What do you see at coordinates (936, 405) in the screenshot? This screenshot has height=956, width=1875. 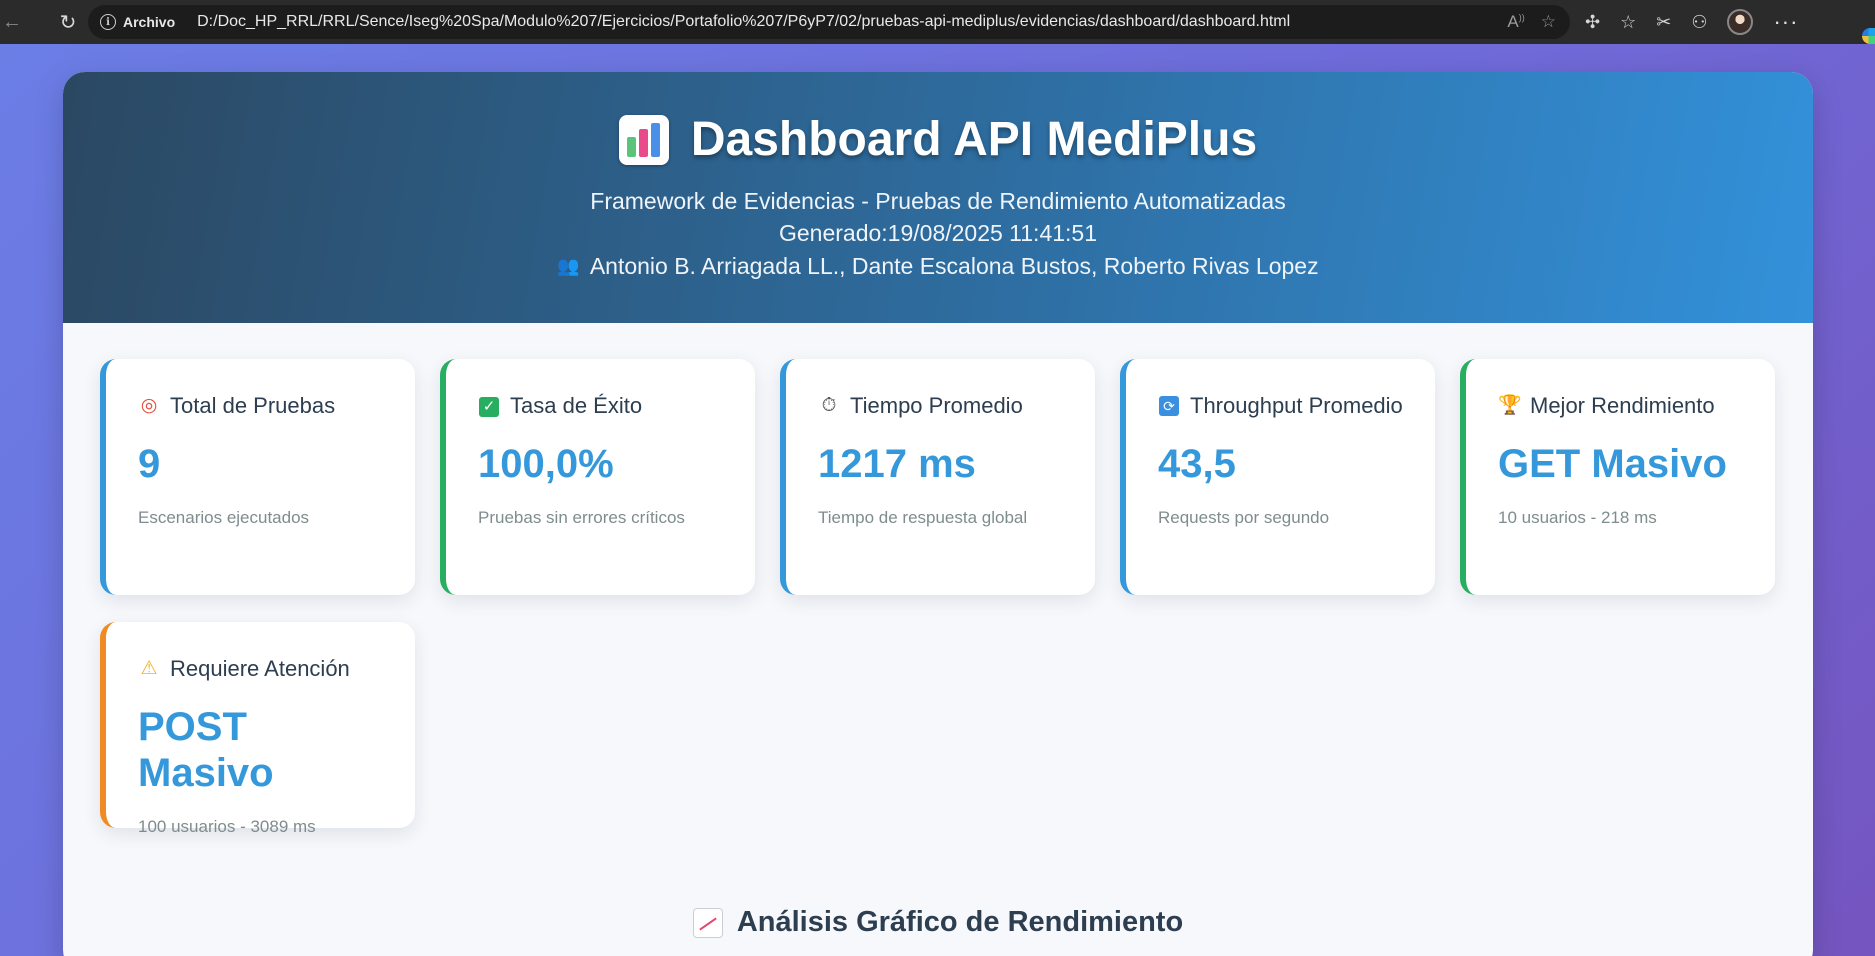 I see `card-title: Tiempo Promedio` at bounding box center [936, 405].